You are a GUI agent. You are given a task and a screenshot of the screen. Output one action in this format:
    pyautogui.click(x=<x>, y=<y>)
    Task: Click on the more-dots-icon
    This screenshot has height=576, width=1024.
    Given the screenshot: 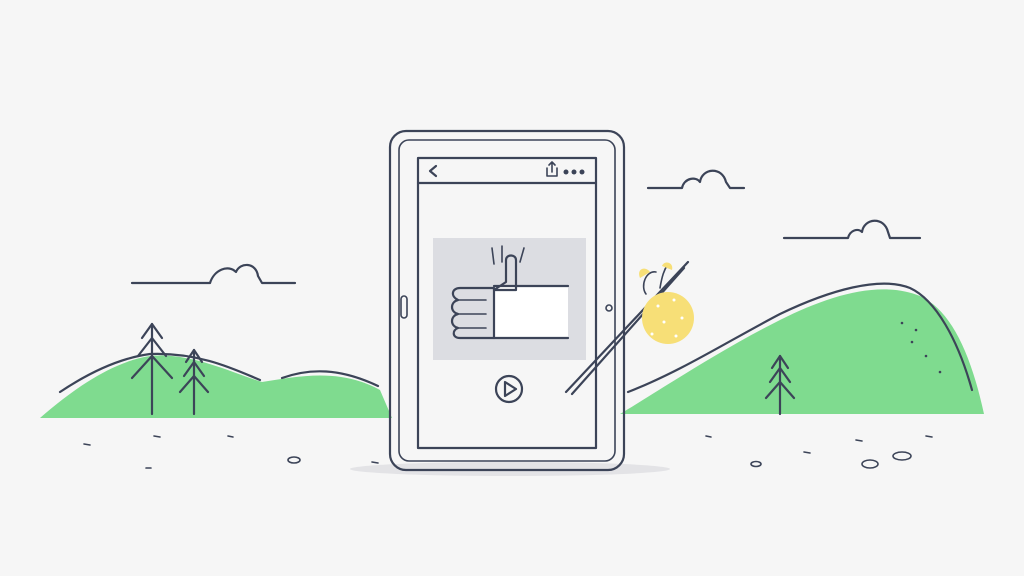 What is the action you would take?
    pyautogui.click(x=574, y=172)
    